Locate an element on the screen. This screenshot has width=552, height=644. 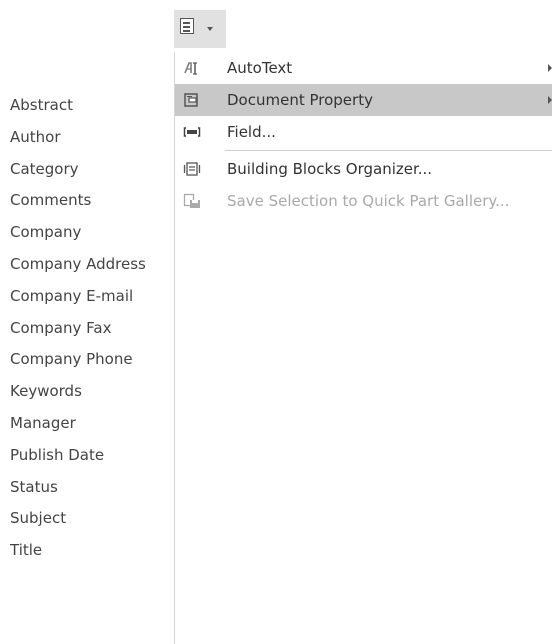
property-item-company-email: Company E-mail is located at coordinates (87, 297).